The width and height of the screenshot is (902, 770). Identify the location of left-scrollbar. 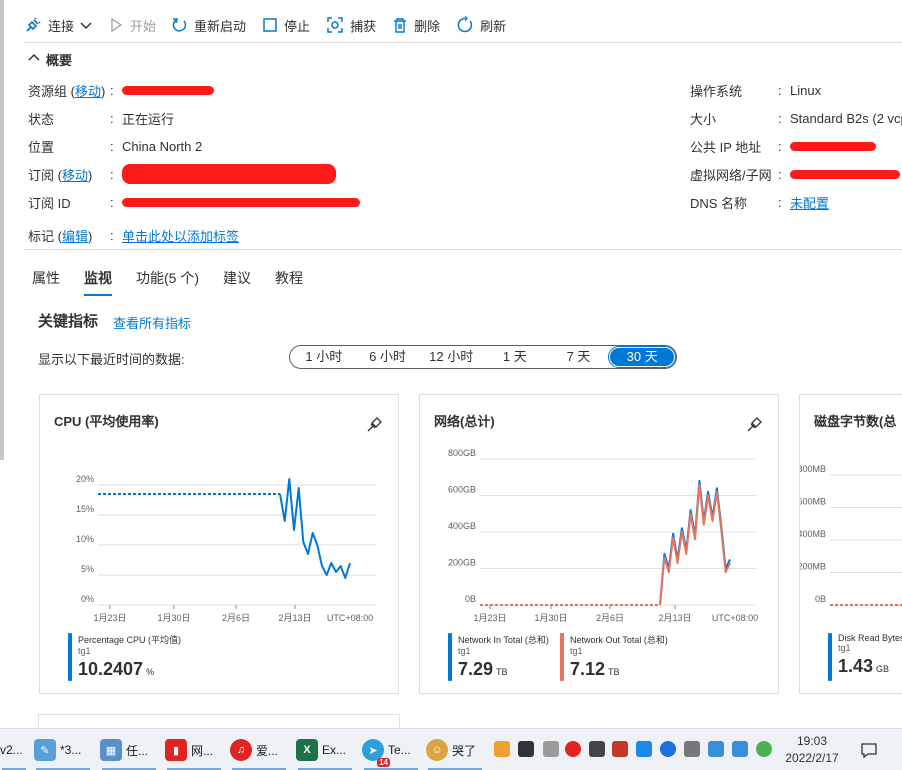
(2, 230).